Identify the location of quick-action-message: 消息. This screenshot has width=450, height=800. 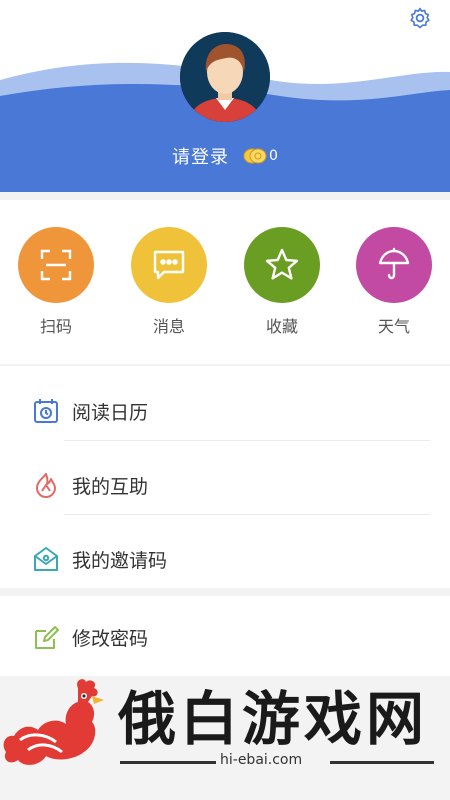
(169, 282).